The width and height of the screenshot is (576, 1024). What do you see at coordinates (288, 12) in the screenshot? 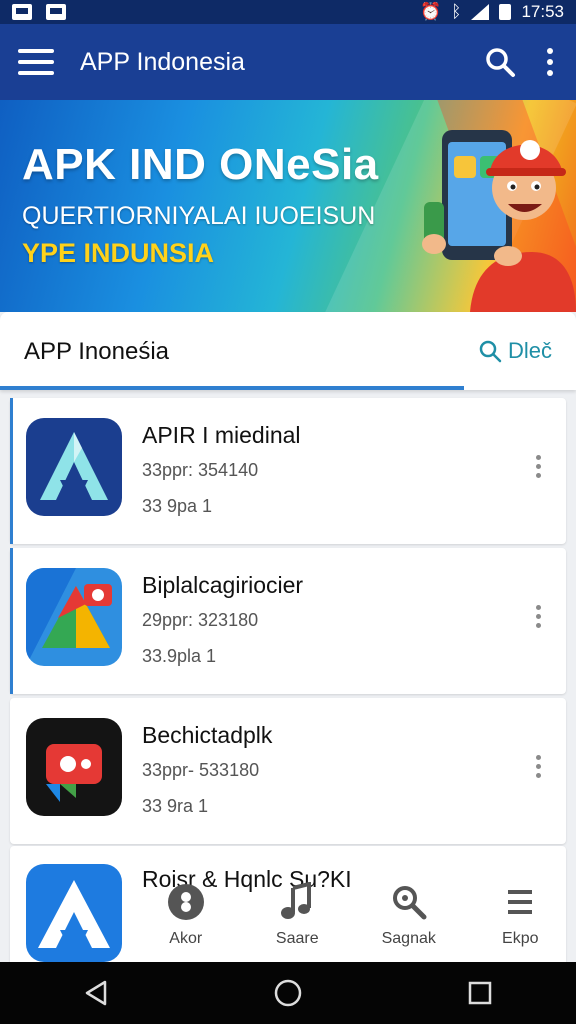
I see `status-bar: ⏰ ᛒ 17:53` at bounding box center [288, 12].